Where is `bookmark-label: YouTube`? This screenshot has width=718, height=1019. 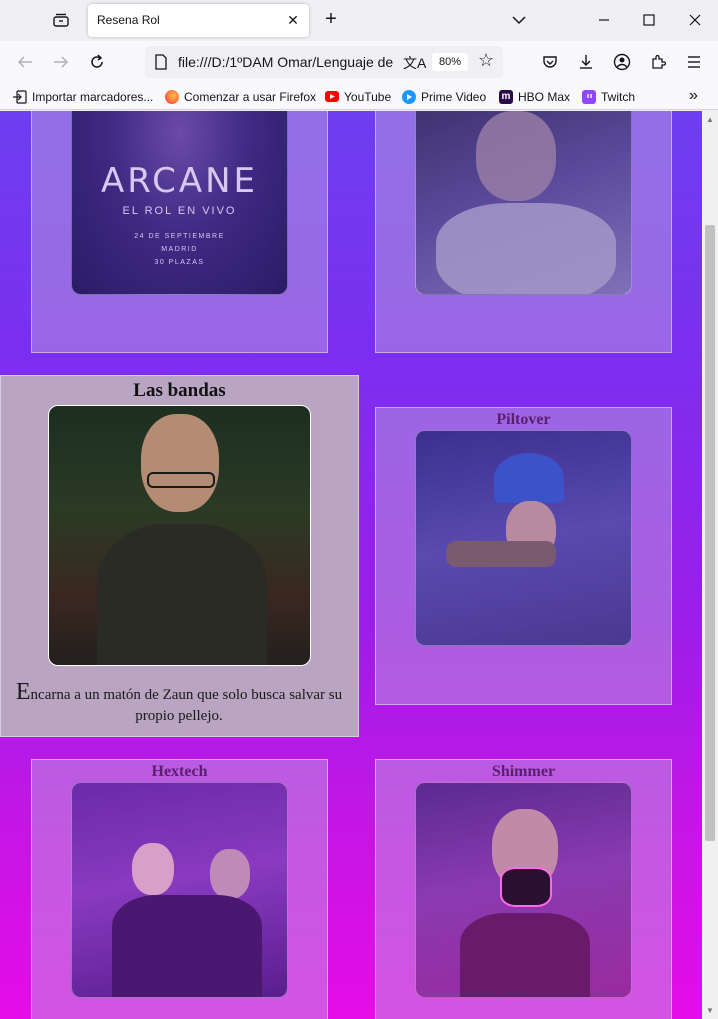
bookmark-label: YouTube is located at coordinates (368, 96).